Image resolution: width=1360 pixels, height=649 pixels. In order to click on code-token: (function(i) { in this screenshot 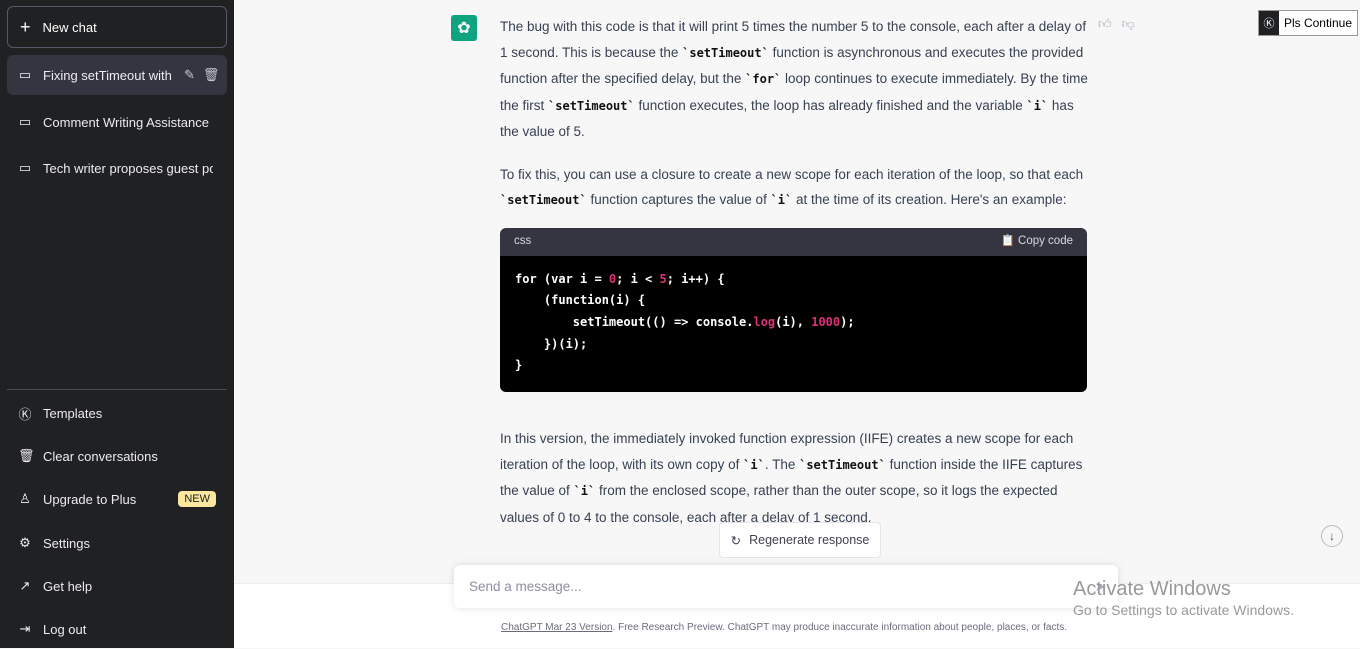, I will do `click(580, 300)`.